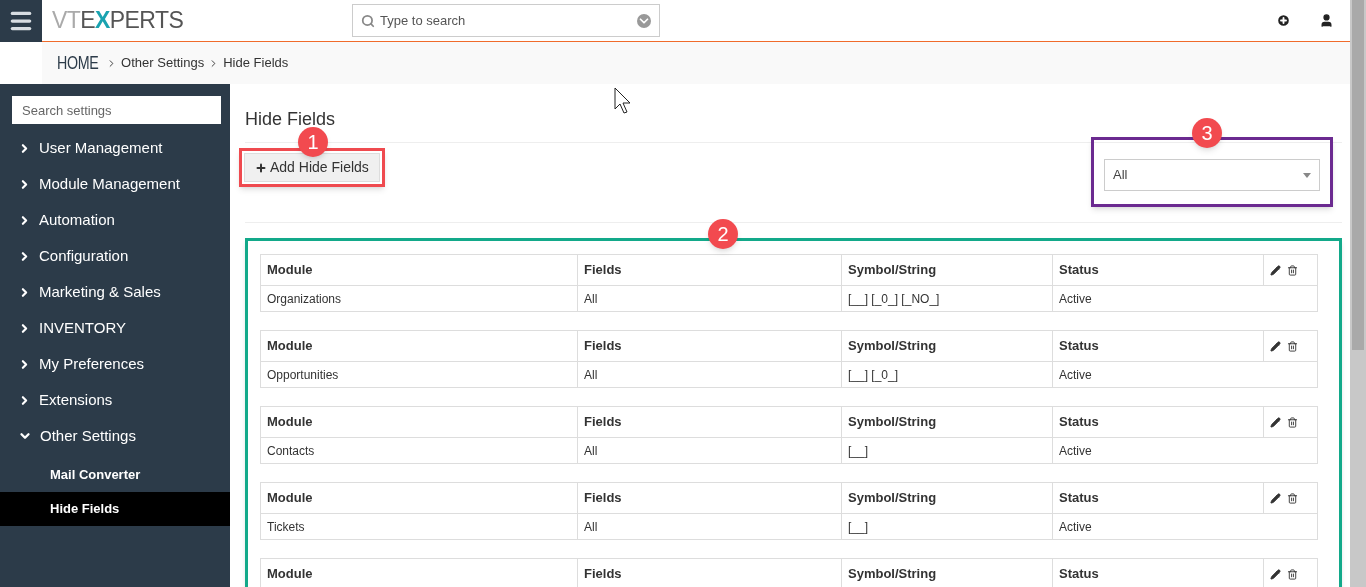 The image size is (1366, 587). I want to click on breadcrumb-item: HOME, so click(78, 63).